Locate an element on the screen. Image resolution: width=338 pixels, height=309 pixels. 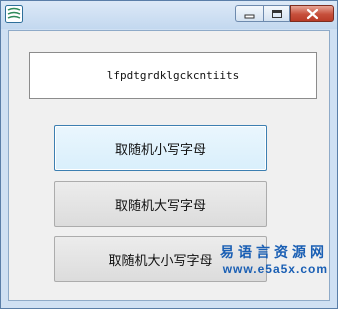
watermark-title: 易语言资源网 is located at coordinates (274, 253).